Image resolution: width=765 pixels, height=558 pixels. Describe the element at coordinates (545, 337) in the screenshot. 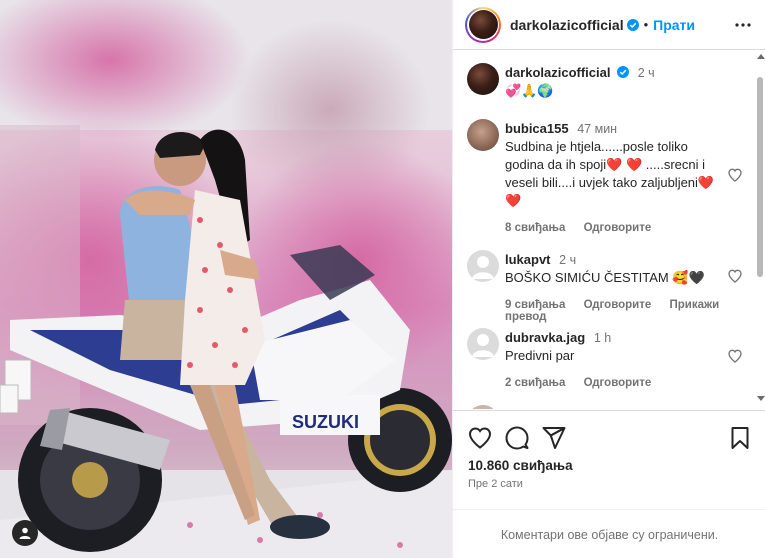

I see `comment-username: dubravka.jag` at that location.